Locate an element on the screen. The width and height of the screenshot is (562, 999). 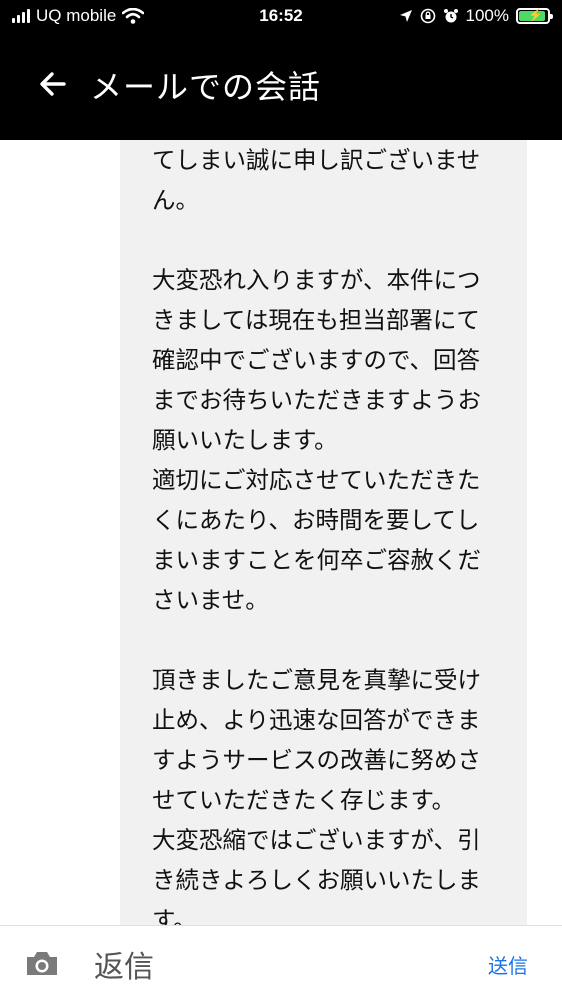
message-line: 適切にご対応させていただきた is located at coordinates (316, 480).